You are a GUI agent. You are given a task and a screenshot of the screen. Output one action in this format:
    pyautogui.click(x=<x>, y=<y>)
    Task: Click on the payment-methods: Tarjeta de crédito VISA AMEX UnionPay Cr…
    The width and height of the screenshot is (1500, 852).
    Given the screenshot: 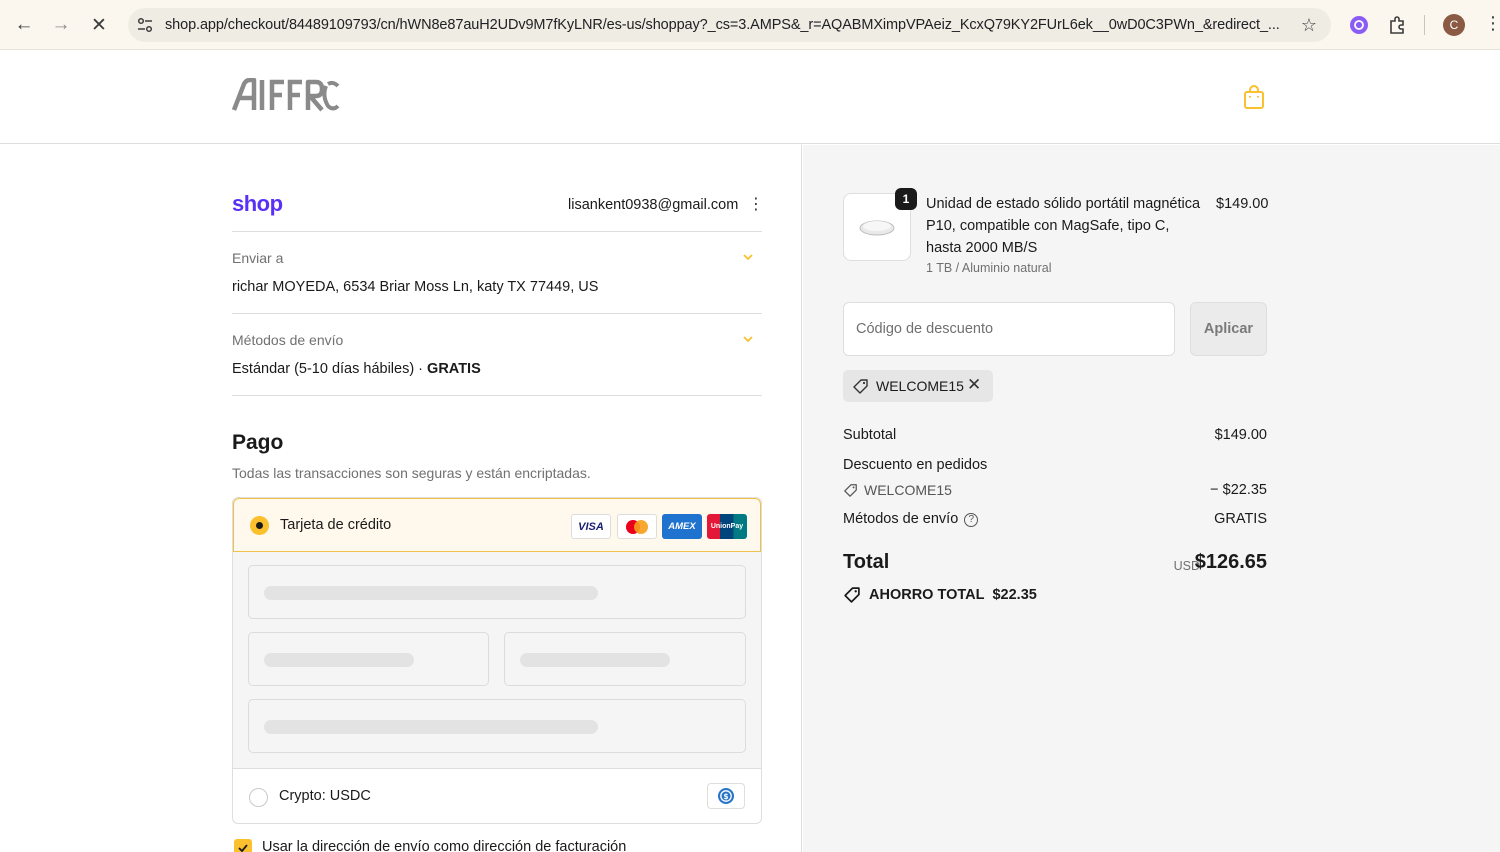 What is the action you would take?
    pyautogui.click(x=497, y=660)
    